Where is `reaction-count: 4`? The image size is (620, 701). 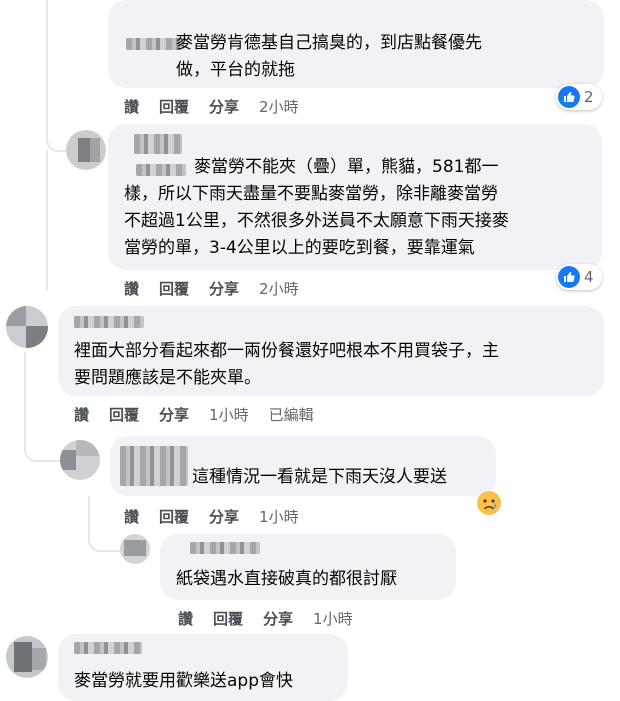 reaction-count: 4 is located at coordinates (579, 277).